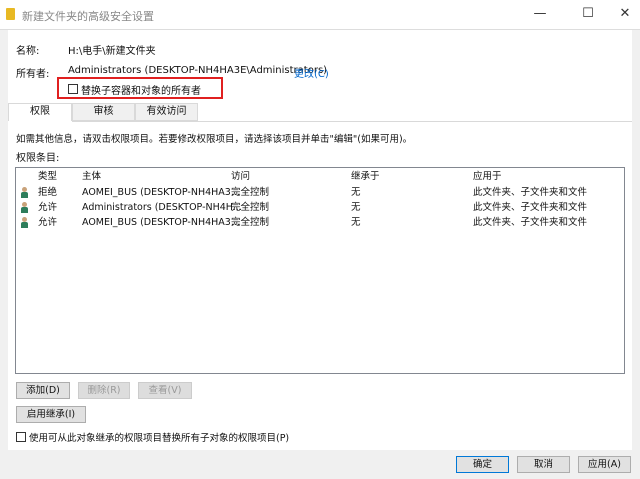 The image size is (640, 479). Describe the element at coordinates (604, 464) in the screenshot. I see `apply-button: 应用(A)` at that location.